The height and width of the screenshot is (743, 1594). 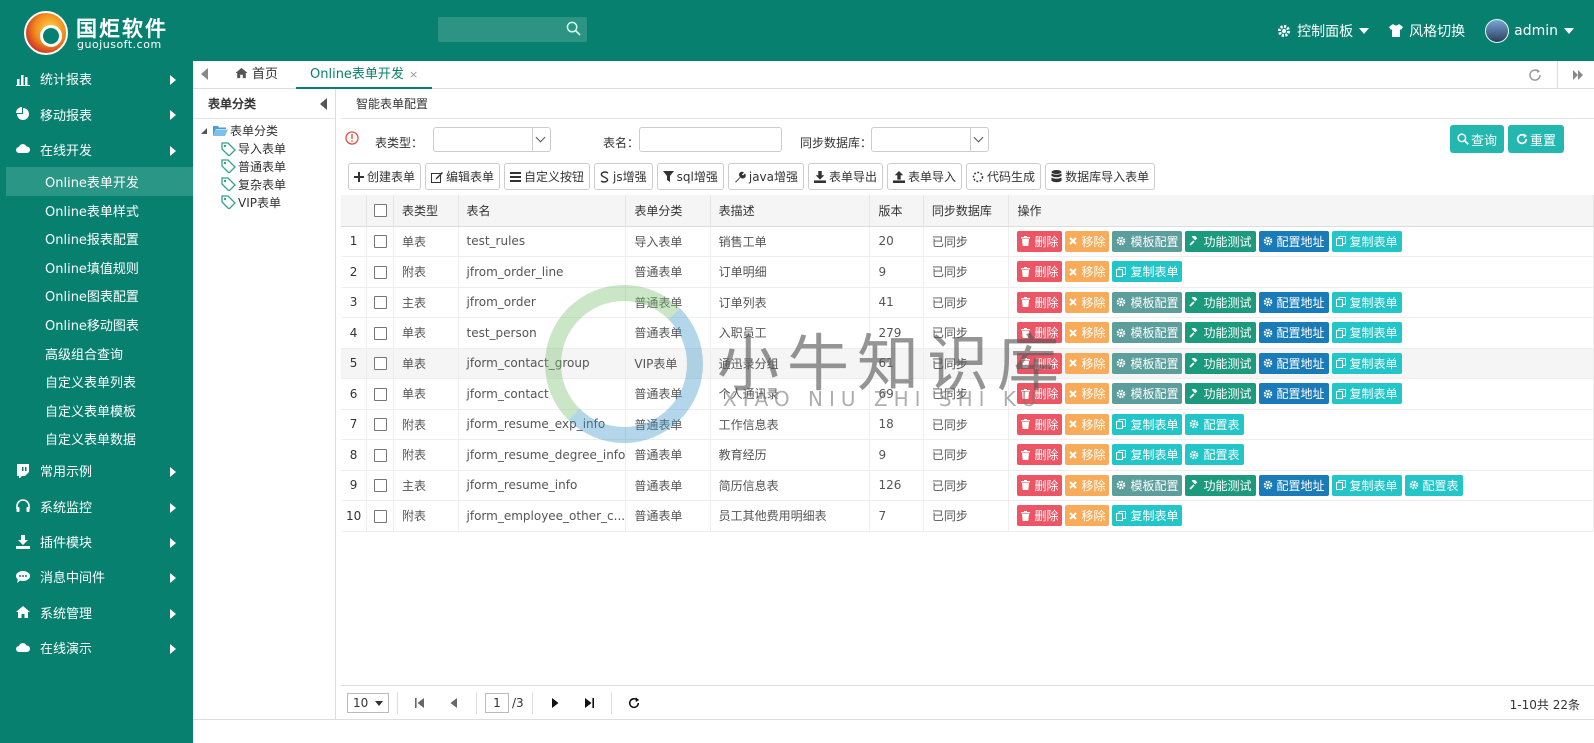 What do you see at coordinates (99, 181) in the screenshot?
I see `sidebar-sub-online-form-dev: Online表单开发` at bounding box center [99, 181].